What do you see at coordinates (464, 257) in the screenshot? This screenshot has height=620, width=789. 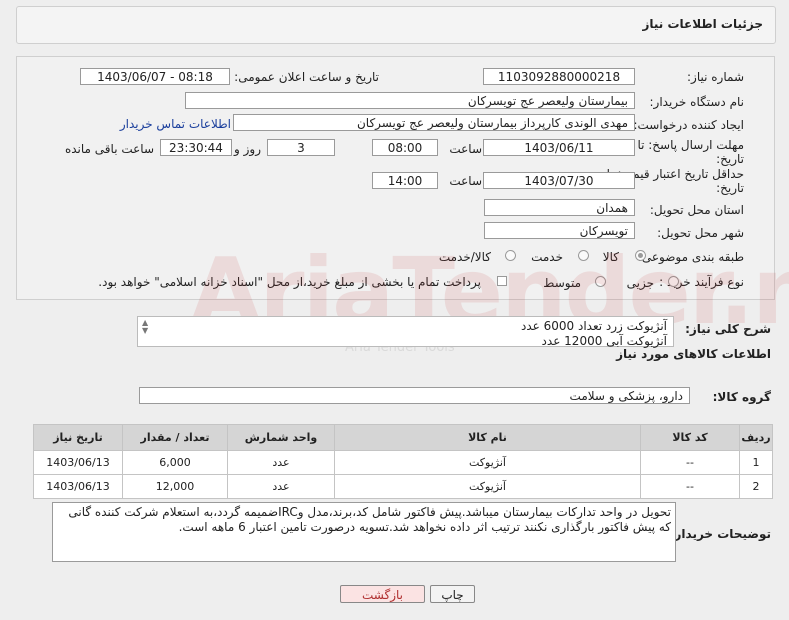 I see `category-goods-service-label: کالا/خدمت` at bounding box center [464, 257].